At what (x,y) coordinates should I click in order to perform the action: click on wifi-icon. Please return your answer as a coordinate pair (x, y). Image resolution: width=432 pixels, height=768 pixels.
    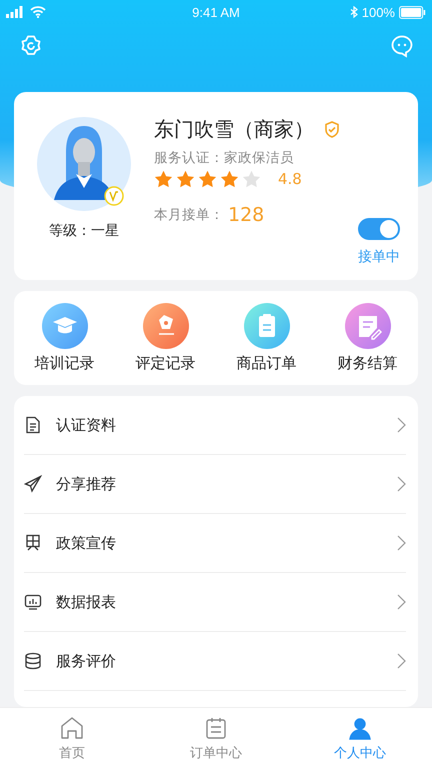
    Looking at the image, I should click on (38, 12).